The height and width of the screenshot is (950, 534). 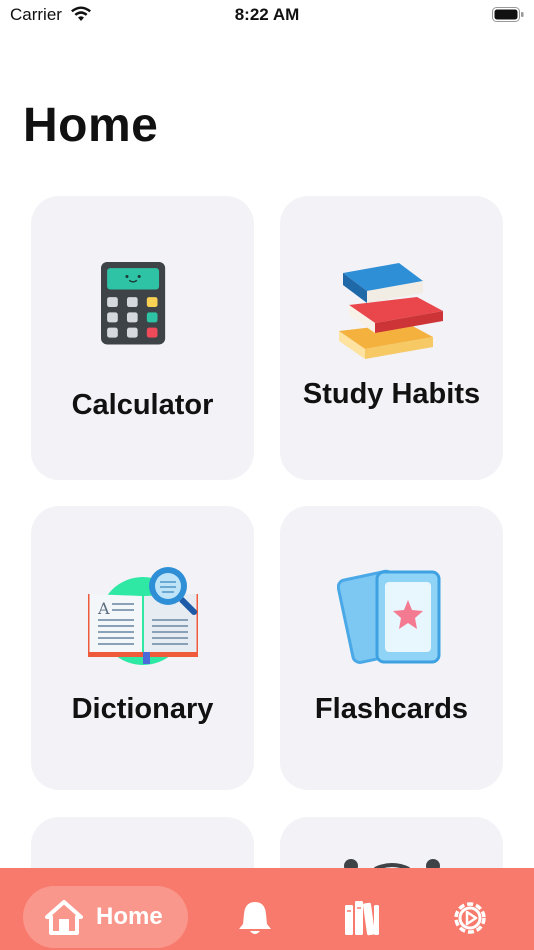 I want to click on study-habits-tile: Study Habits, so click(x=391, y=338).